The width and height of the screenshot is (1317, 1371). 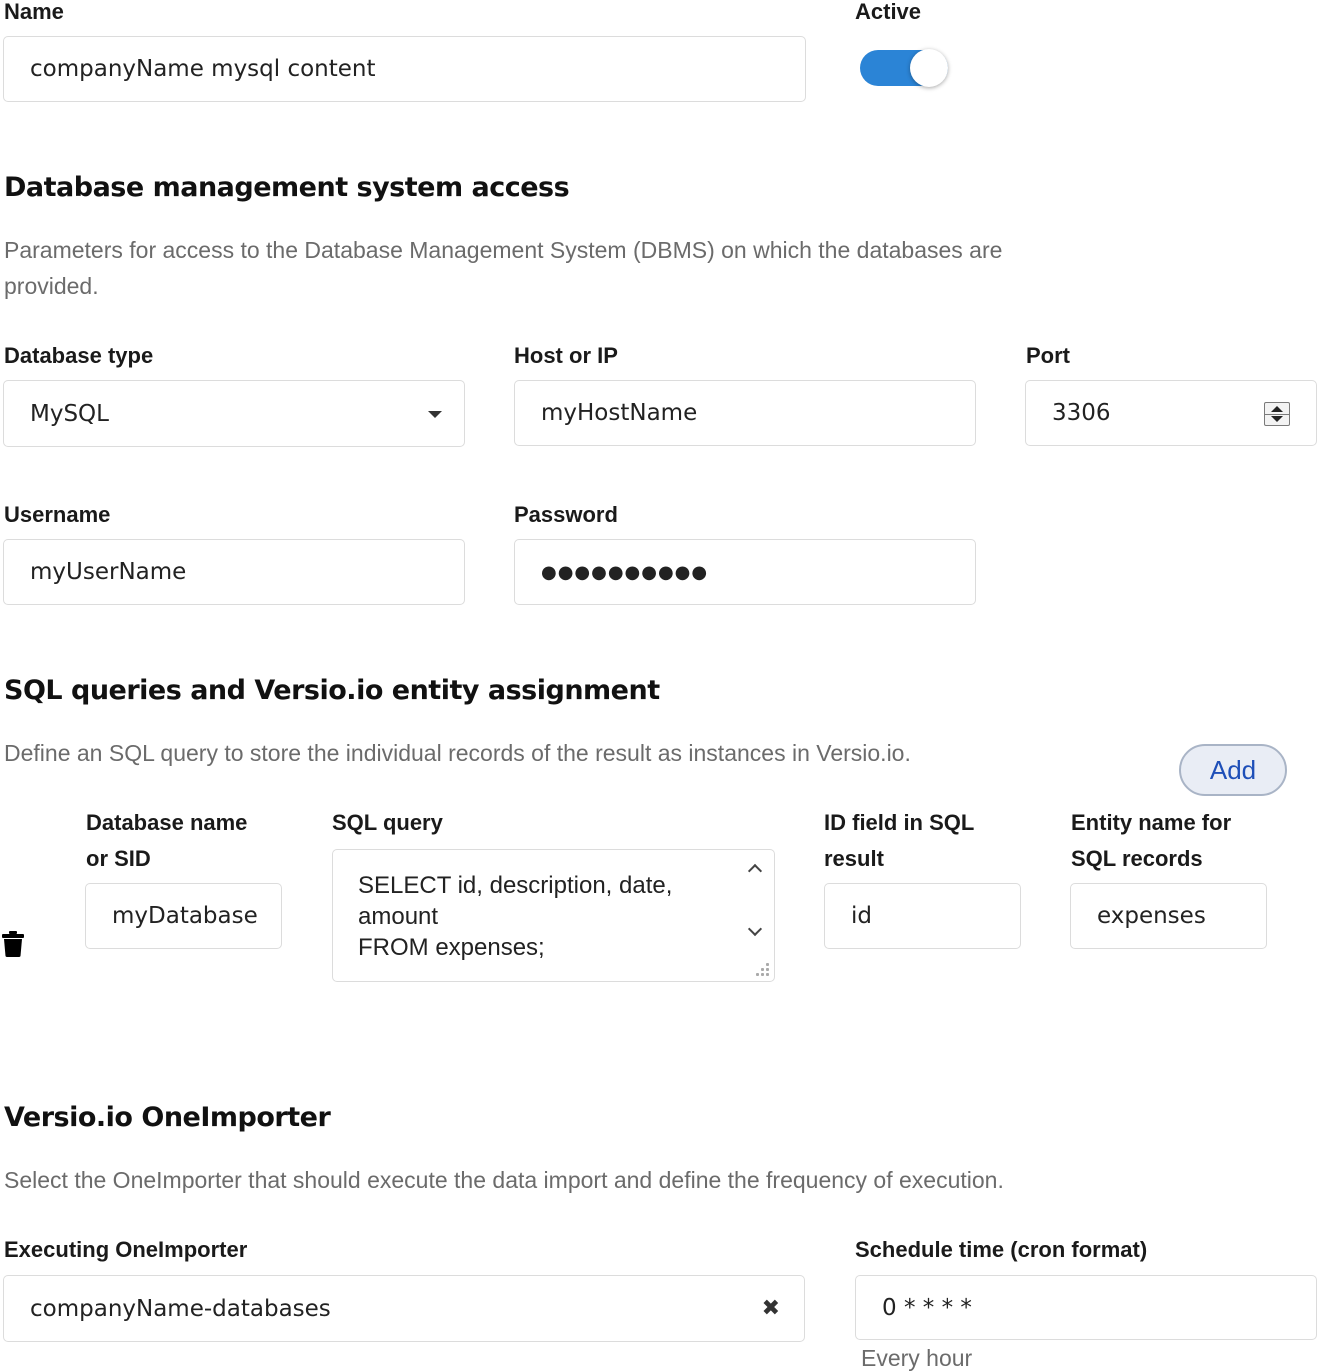 I want to click on entity-input: expenses, so click(x=1168, y=916).